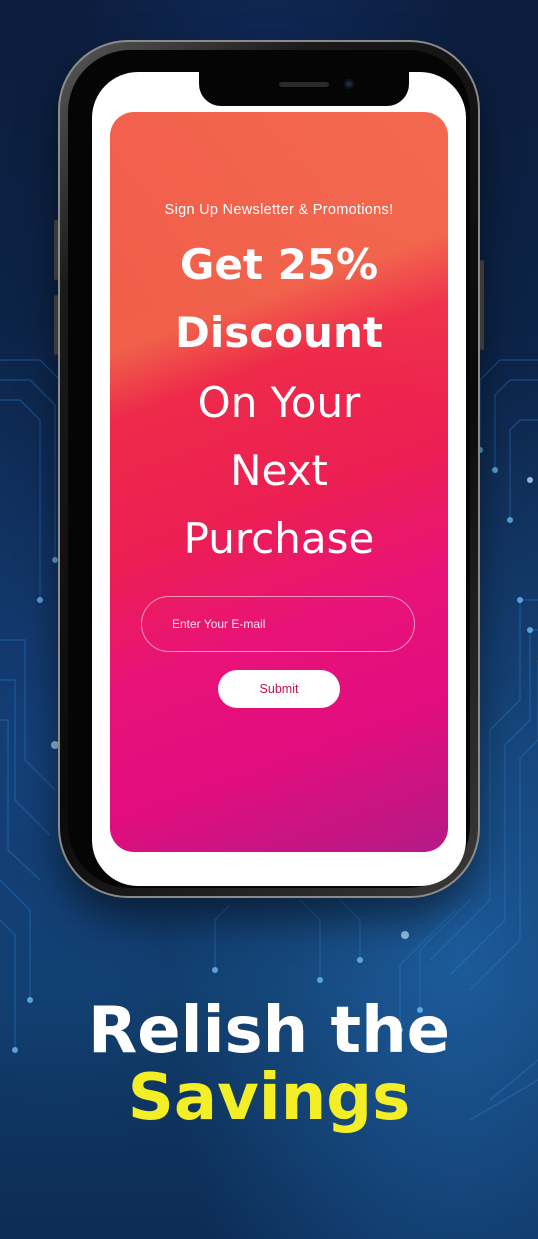  What do you see at coordinates (304, 84) in the screenshot?
I see `speaker-icon` at bounding box center [304, 84].